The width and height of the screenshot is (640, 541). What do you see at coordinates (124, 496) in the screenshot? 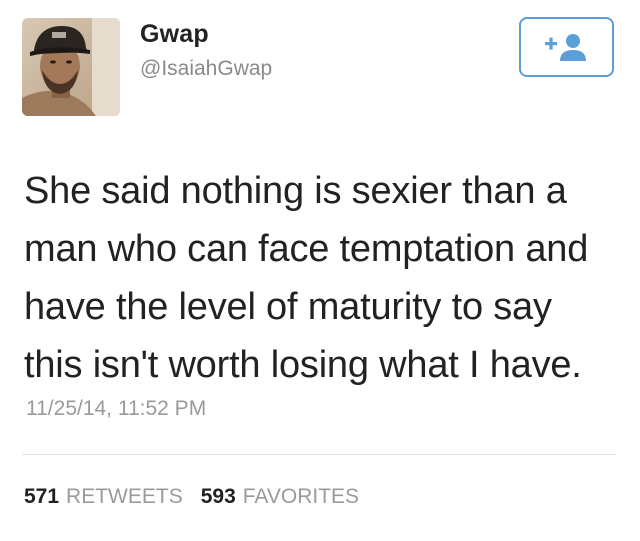
I see `retweets-label: RETWEETS` at bounding box center [124, 496].